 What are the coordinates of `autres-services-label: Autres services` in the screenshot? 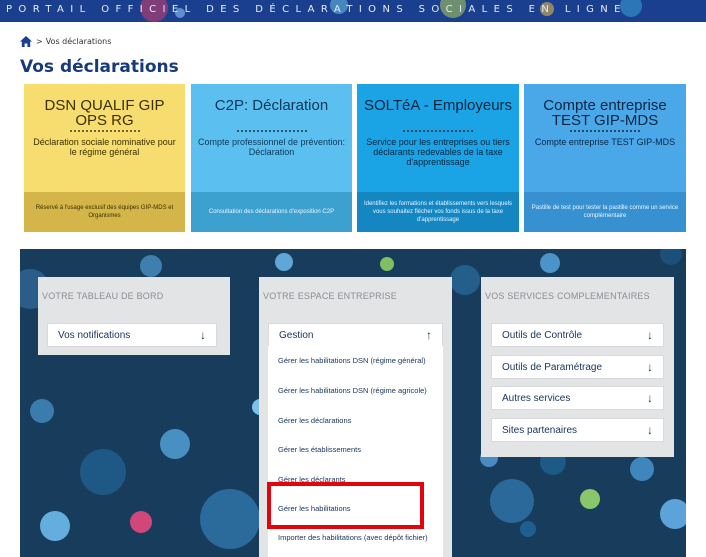 It's located at (536, 398).